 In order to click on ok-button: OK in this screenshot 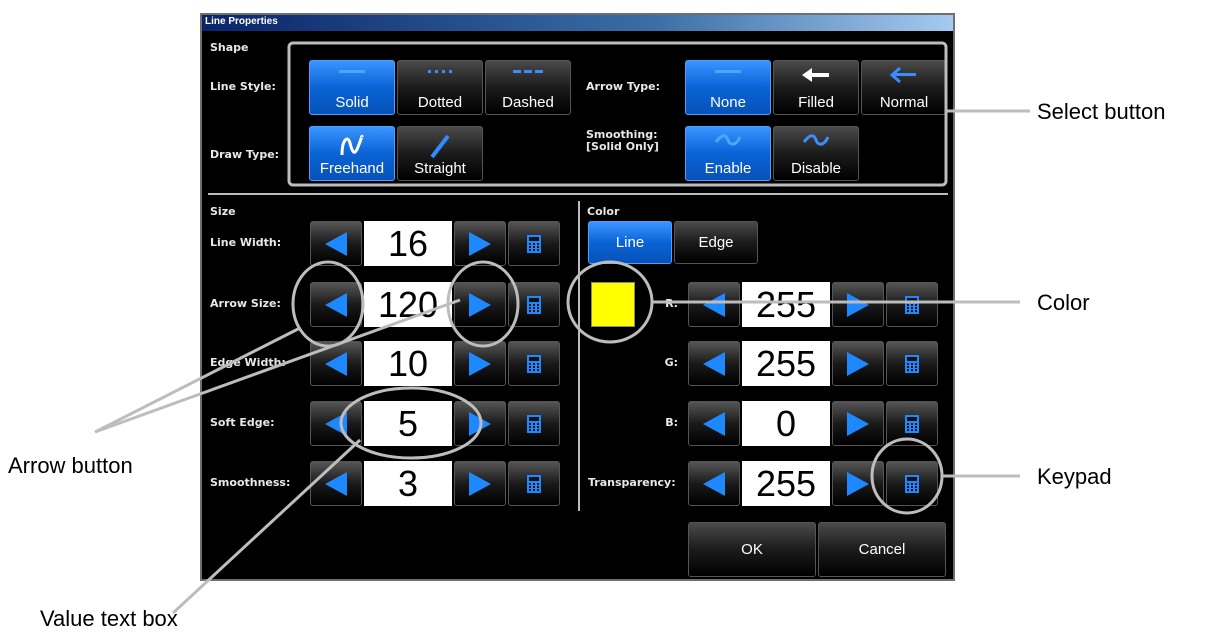, I will do `click(752, 549)`.